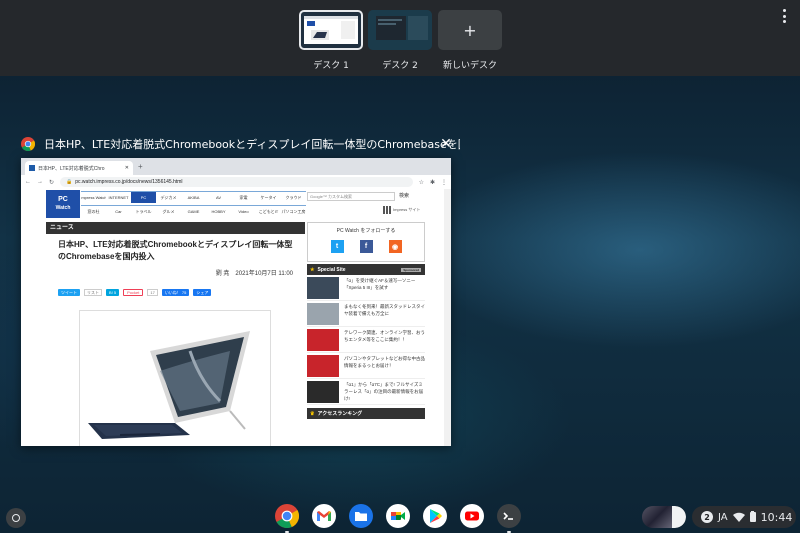 Image resolution: width=800 pixels, height=533 pixels. Describe the element at coordinates (193, 197) in the screenshot. I see `category-link: AKIBA` at that location.